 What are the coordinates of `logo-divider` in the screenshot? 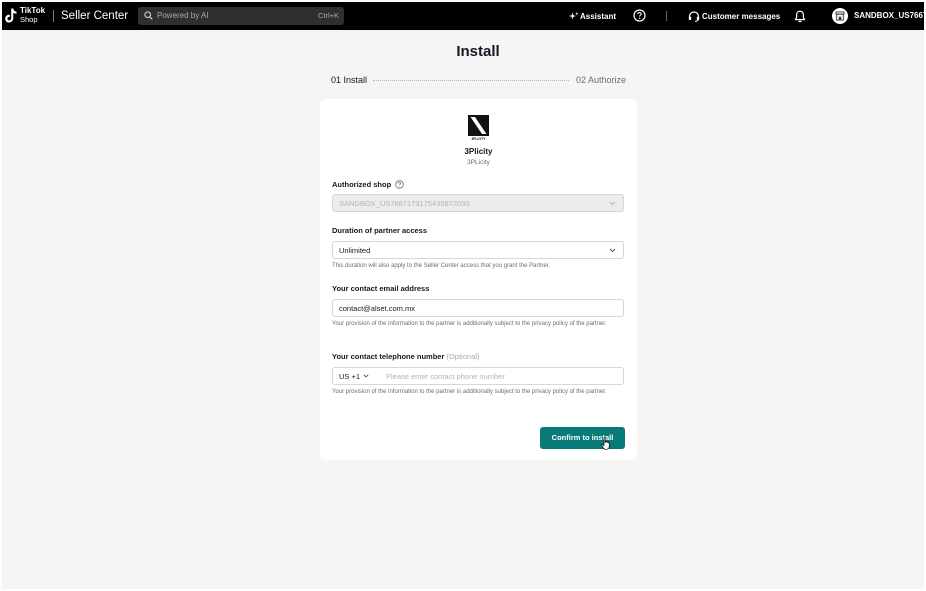 It's located at (53, 16).